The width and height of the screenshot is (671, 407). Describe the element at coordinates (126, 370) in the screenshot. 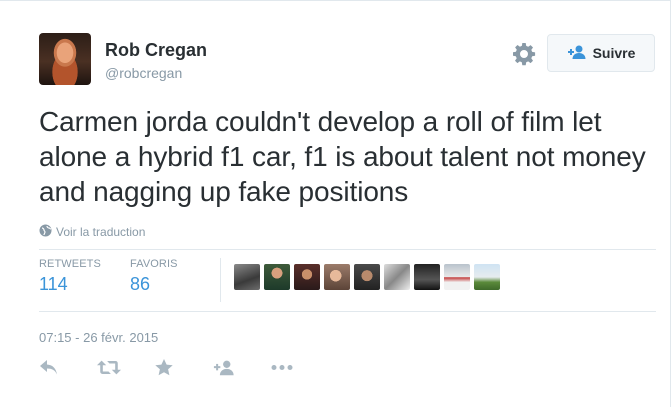

I see `retweet-button` at that location.